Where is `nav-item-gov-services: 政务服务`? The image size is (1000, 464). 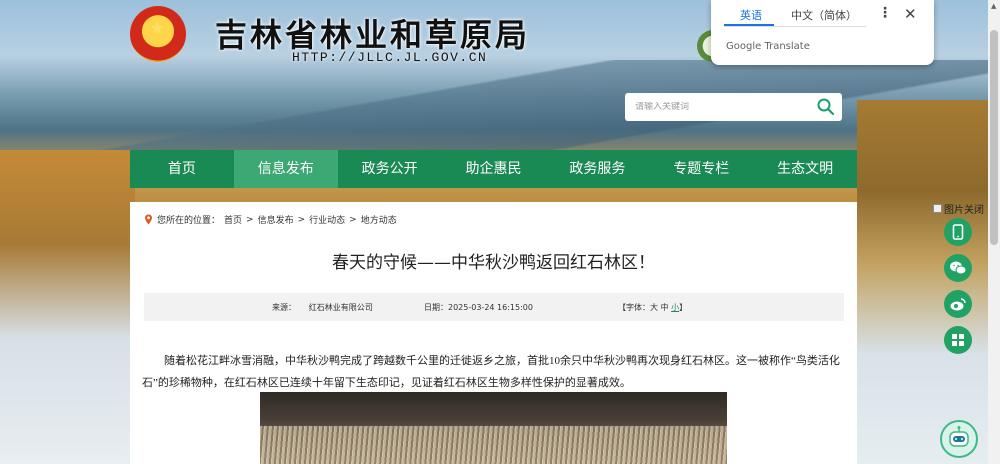
nav-item-gov-services: 政务服务 is located at coordinates (597, 169).